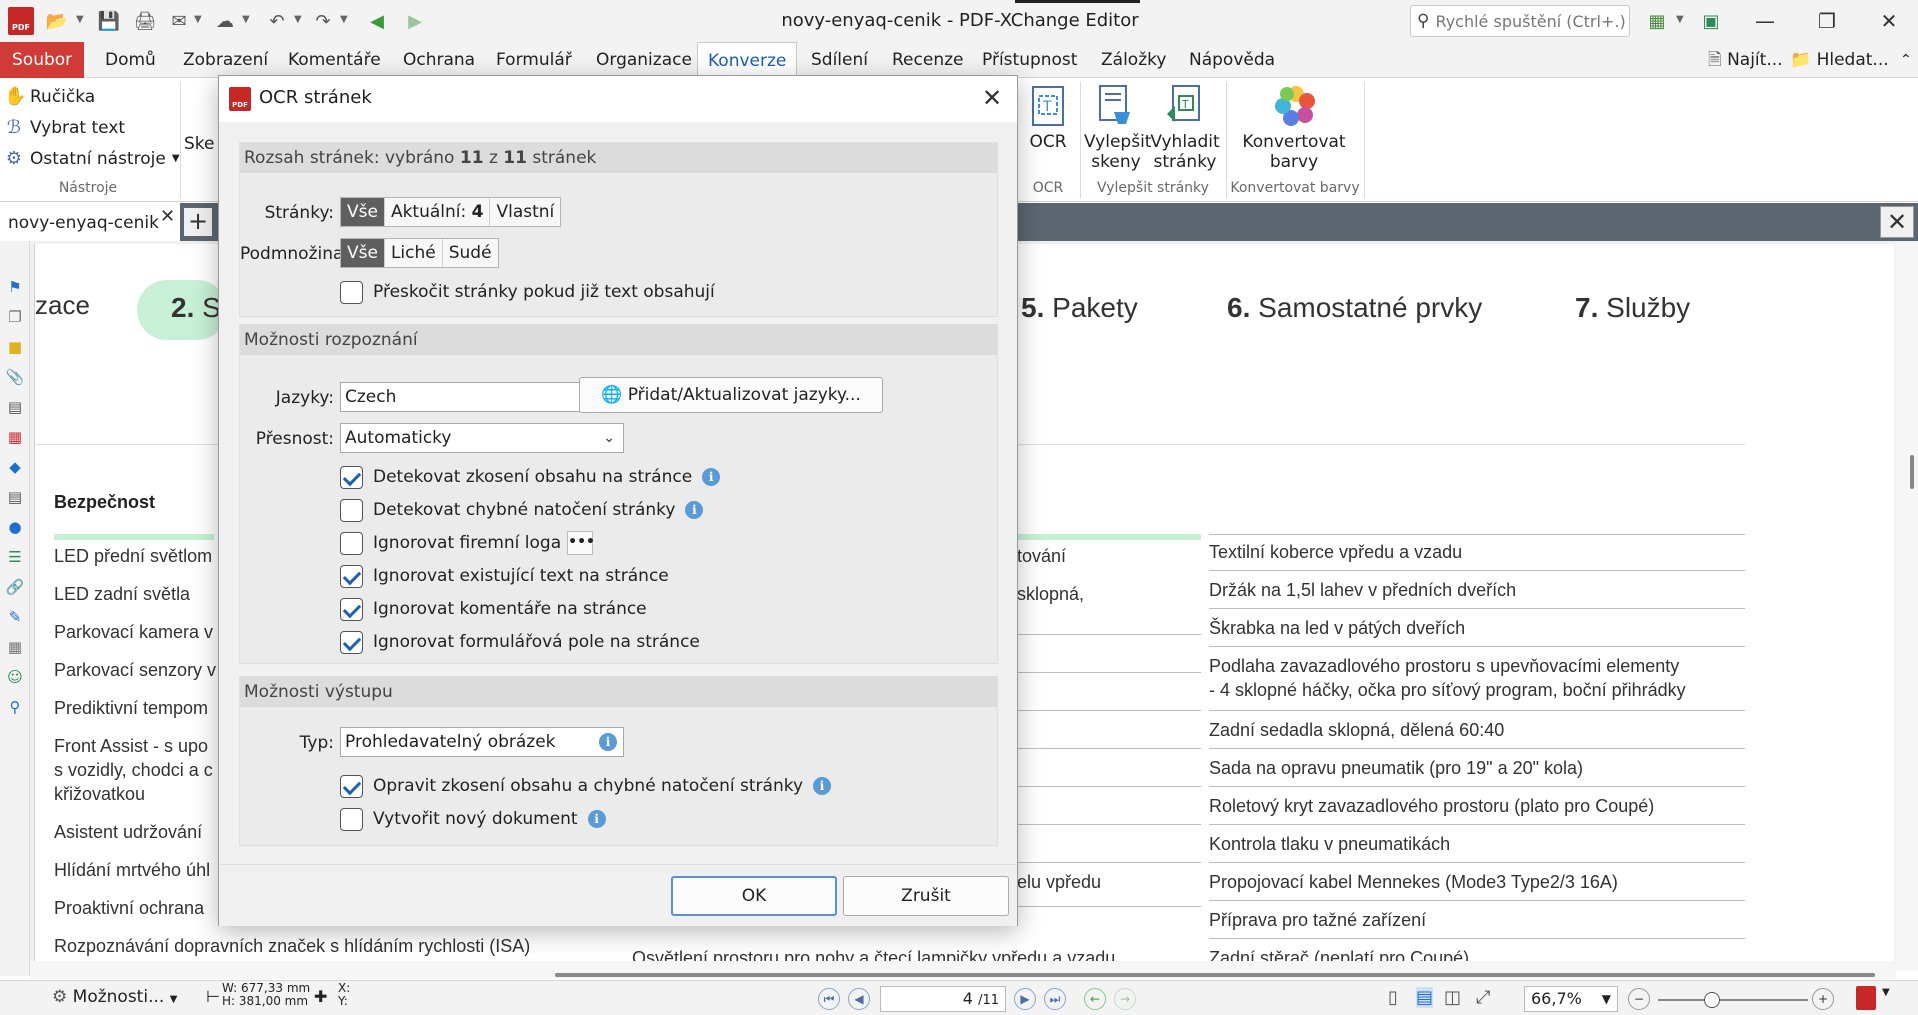  I want to click on document-tab: novy-enyaq-cenik, so click(90, 222).